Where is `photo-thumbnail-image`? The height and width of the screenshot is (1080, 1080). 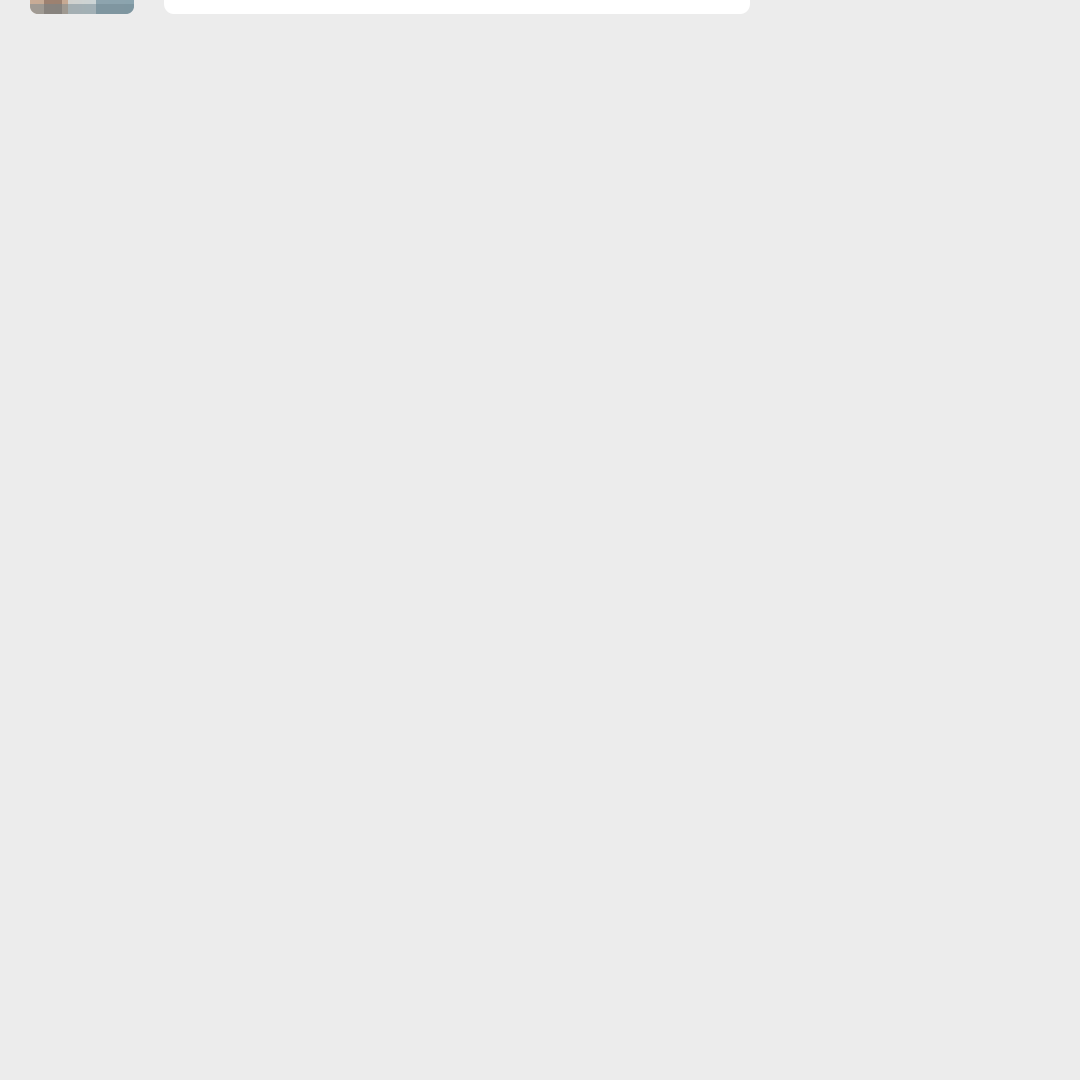 photo-thumbnail-image is located at coordinates (82, 7).